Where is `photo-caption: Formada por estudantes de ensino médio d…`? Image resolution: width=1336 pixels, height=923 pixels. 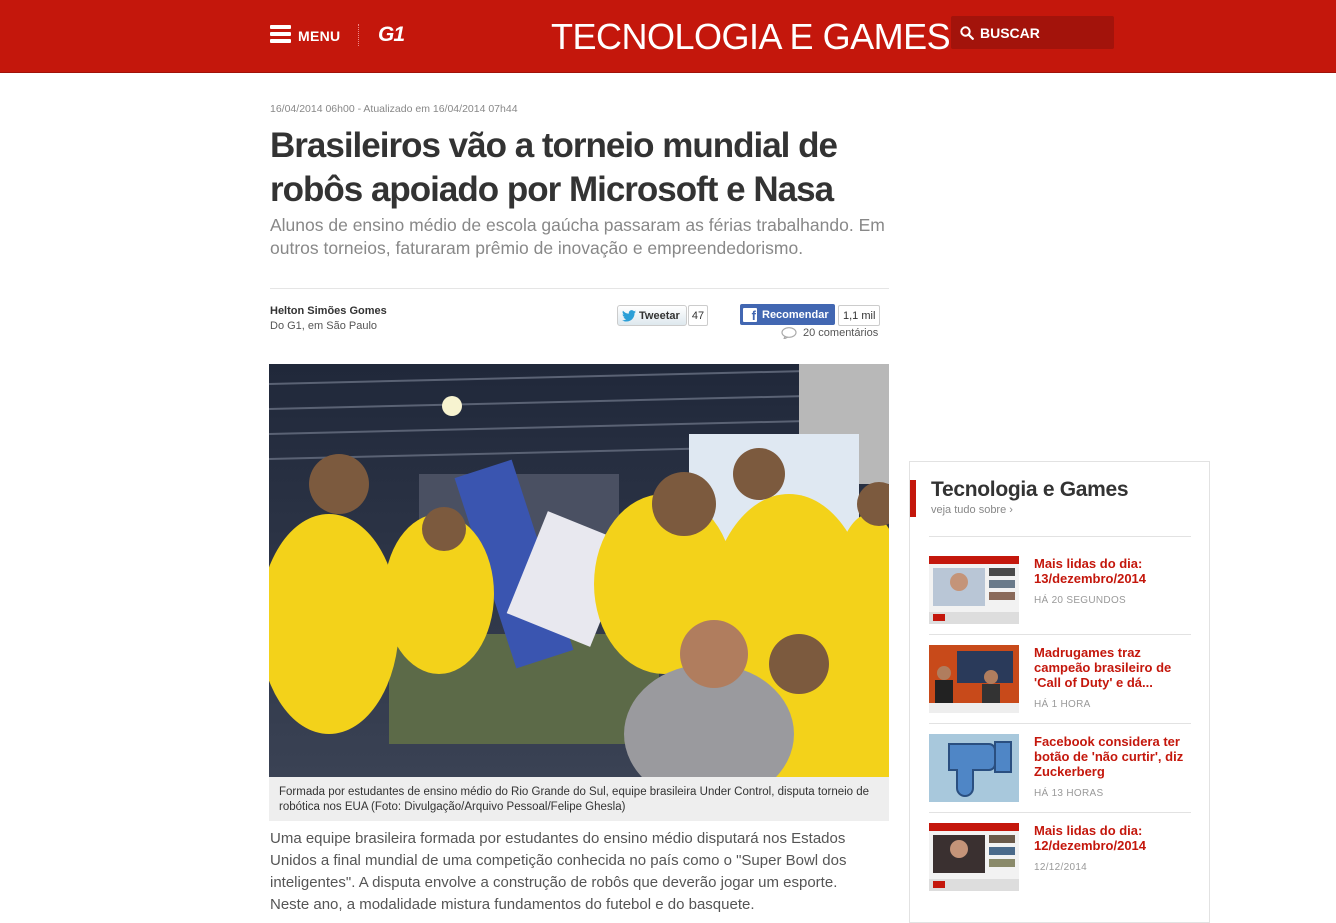 photo-caption: Formada por estudantes de ensino médio d… is located at coordinates (574, 799).